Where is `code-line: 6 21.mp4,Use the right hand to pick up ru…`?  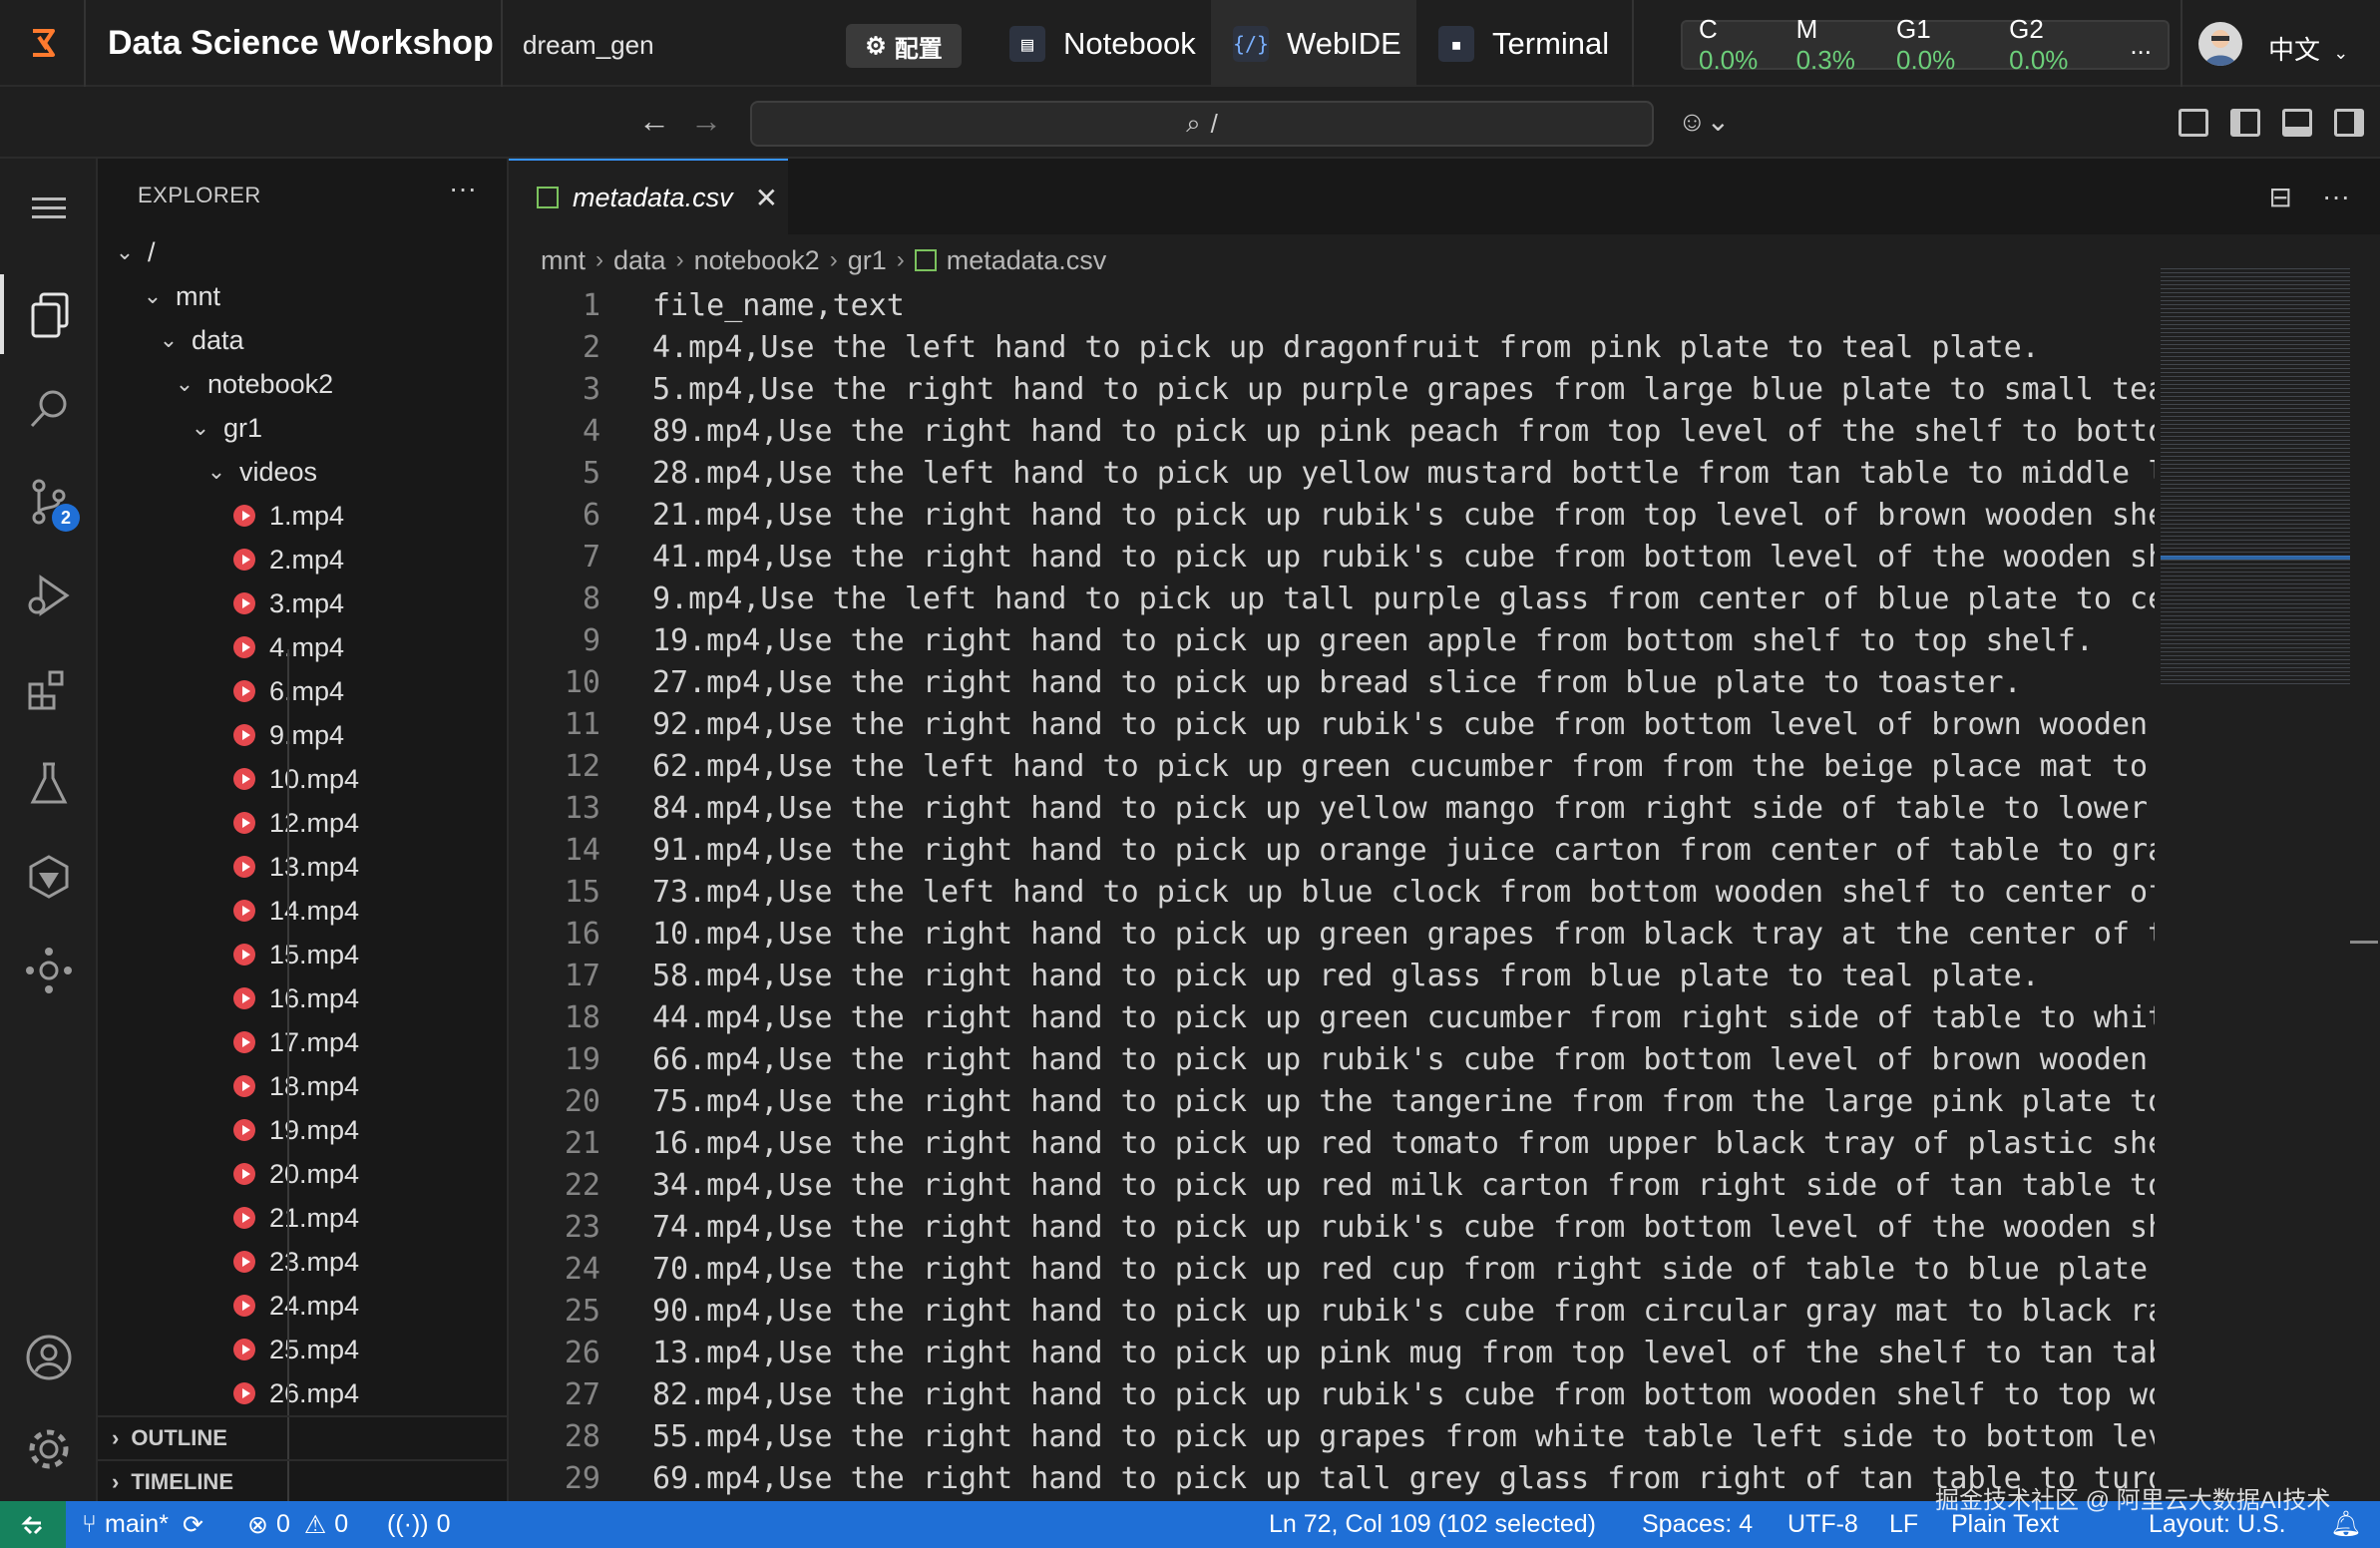 code-line: 6 21.mp4,Use the right hand to pick up ru… is located at coordinates (1332, 515).